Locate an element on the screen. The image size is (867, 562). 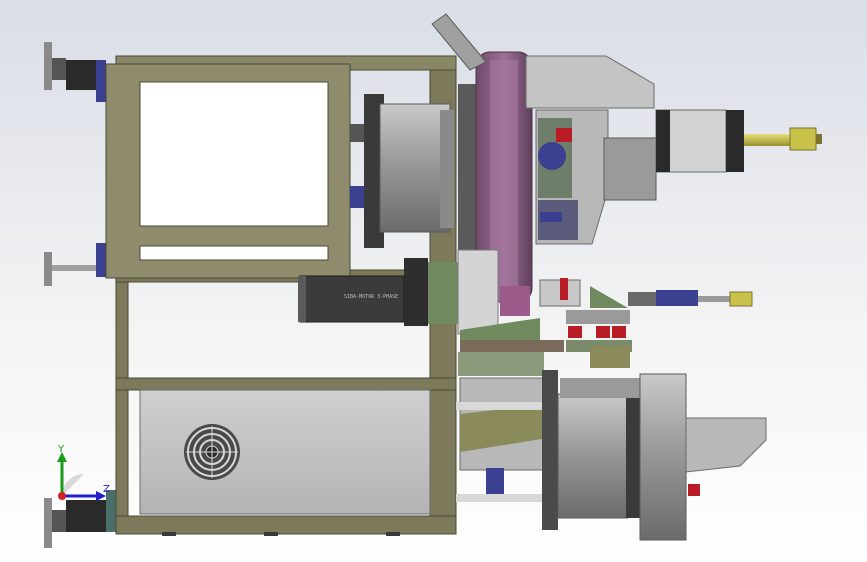
upper-spindle-housing is located at coordinates (402, 171).